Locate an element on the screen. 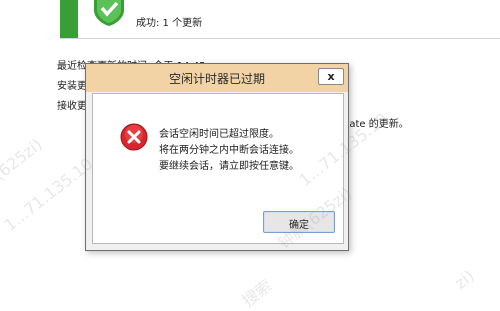  ok-button: 确定 is located at coordinates (299, 222).